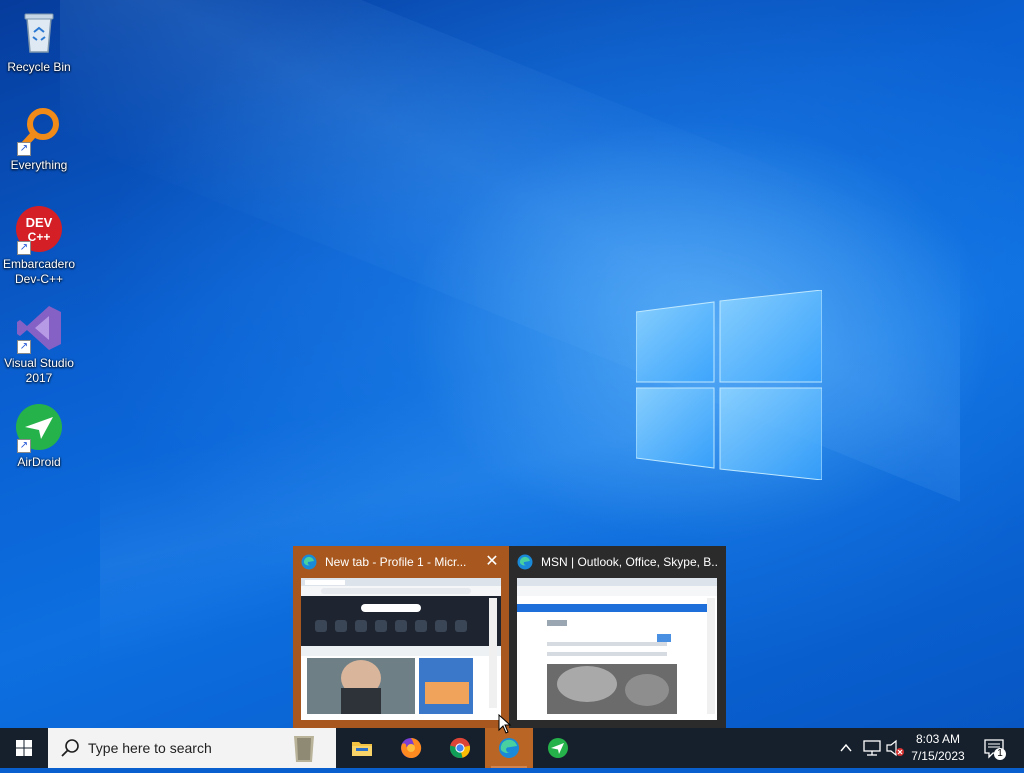 This screenshot has height=773, width=1024. I want to click on taskbar-clock: 8:03 AM 7/15/2023, so click(938, 748).